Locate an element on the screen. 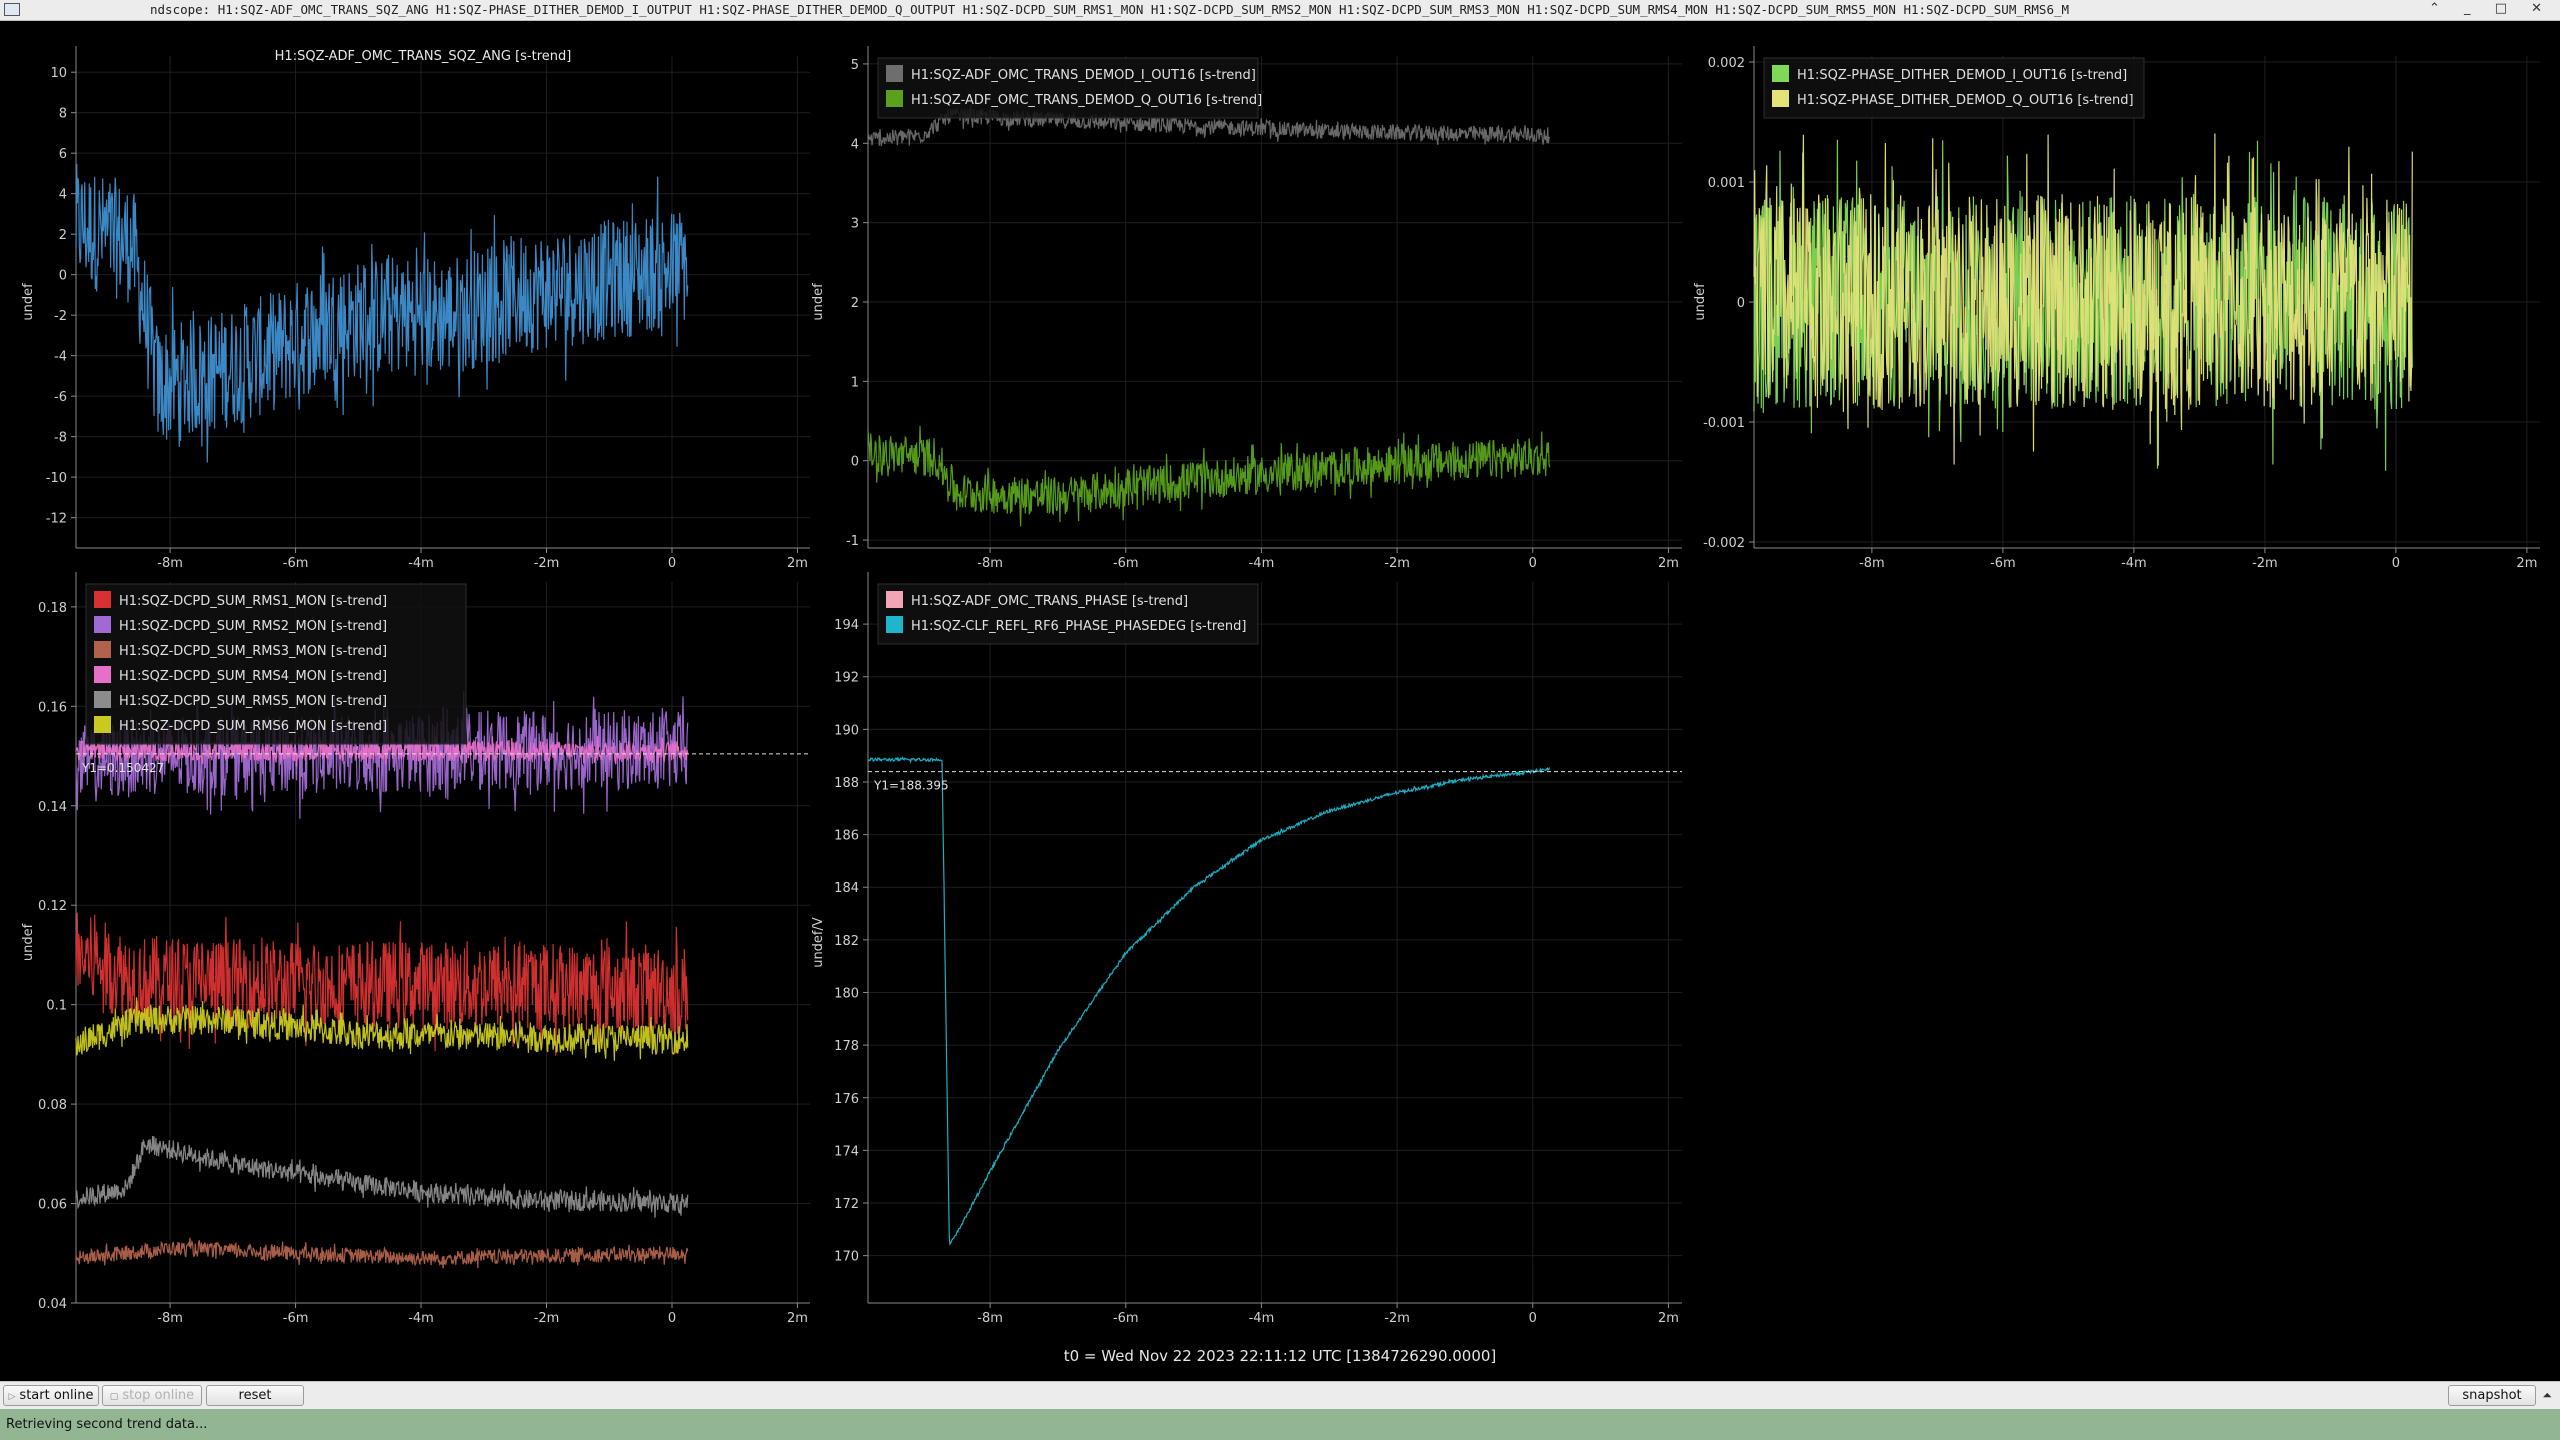  y-tick-label: 194 is located at coordinates (846, 625).